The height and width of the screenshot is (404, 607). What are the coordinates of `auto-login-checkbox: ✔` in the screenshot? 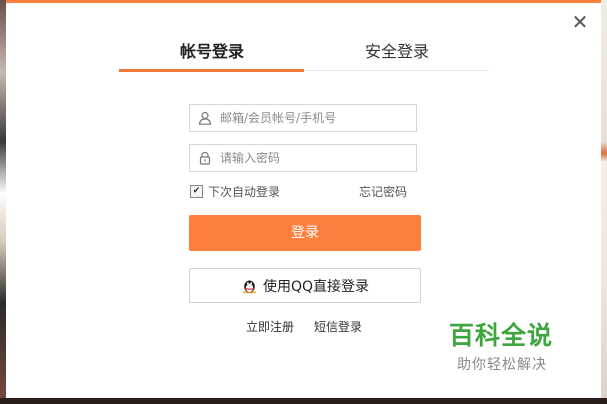 It's located at (196, 191).